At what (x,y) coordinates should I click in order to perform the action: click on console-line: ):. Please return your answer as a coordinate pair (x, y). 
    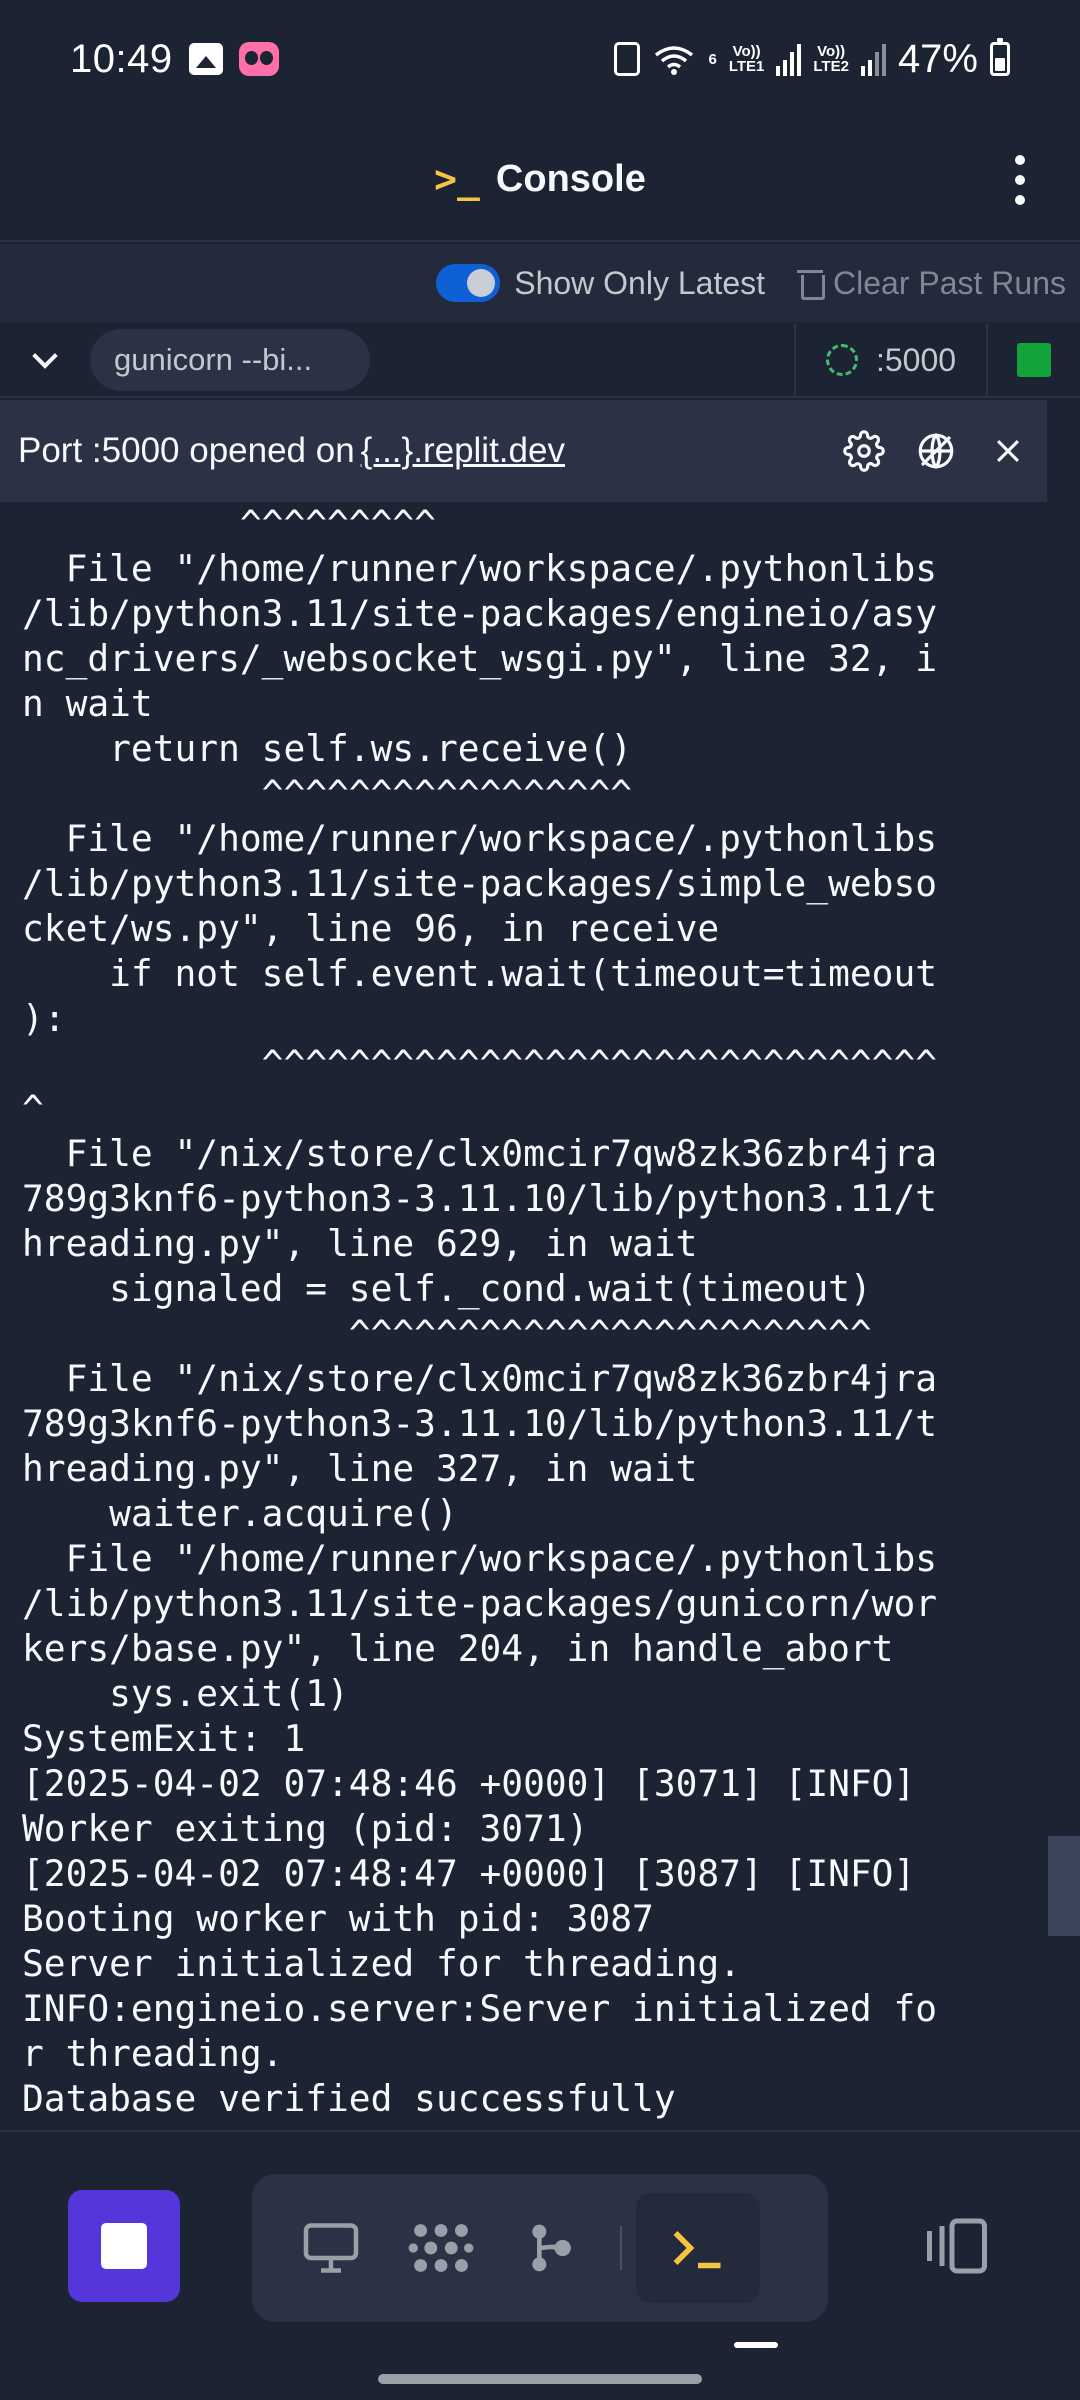
    Looking at the image, I should click on (44, 1018).